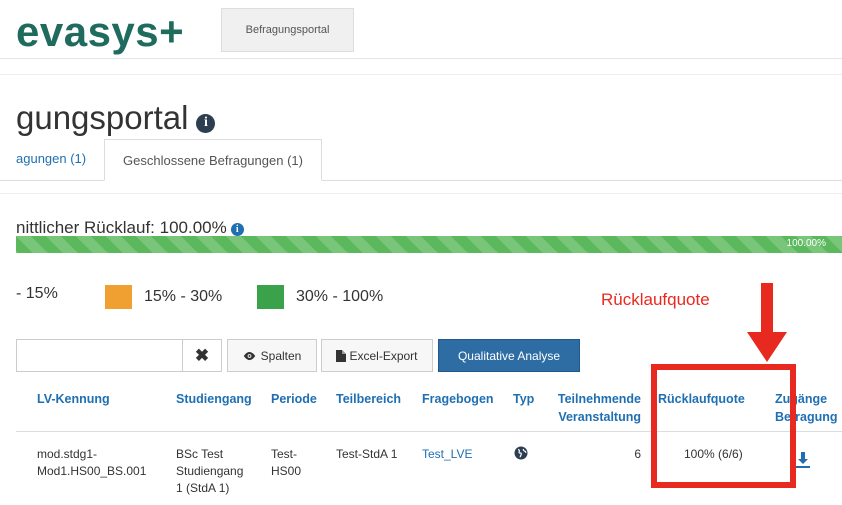 This screenshot has width=842, height=505. Describe the element at coordinates (599, 399) in the screenshot. I see `column-header-teilnehmende-line1: Teilnehmende` at that location.